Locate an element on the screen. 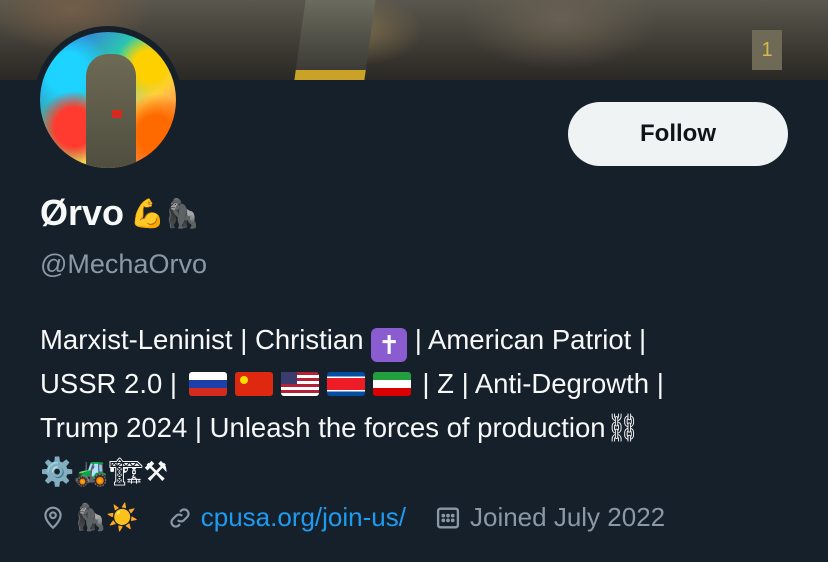  display-name-row: Ørvo 💪🦍 is located at coordinates (120, 213).